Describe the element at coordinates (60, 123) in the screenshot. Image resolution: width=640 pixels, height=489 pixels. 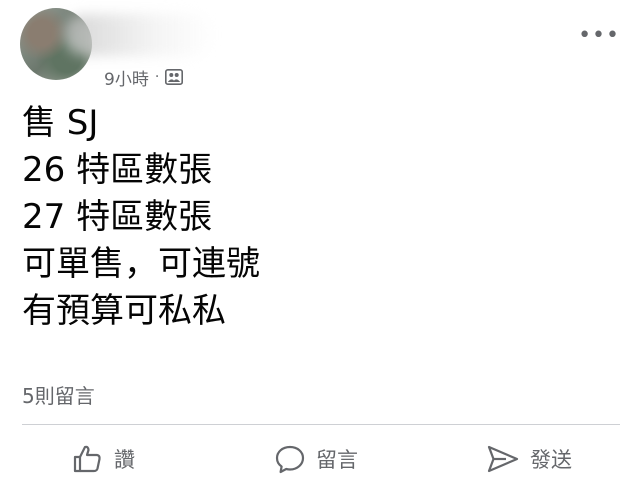
I see `post-line: 售 SJ` at that location.